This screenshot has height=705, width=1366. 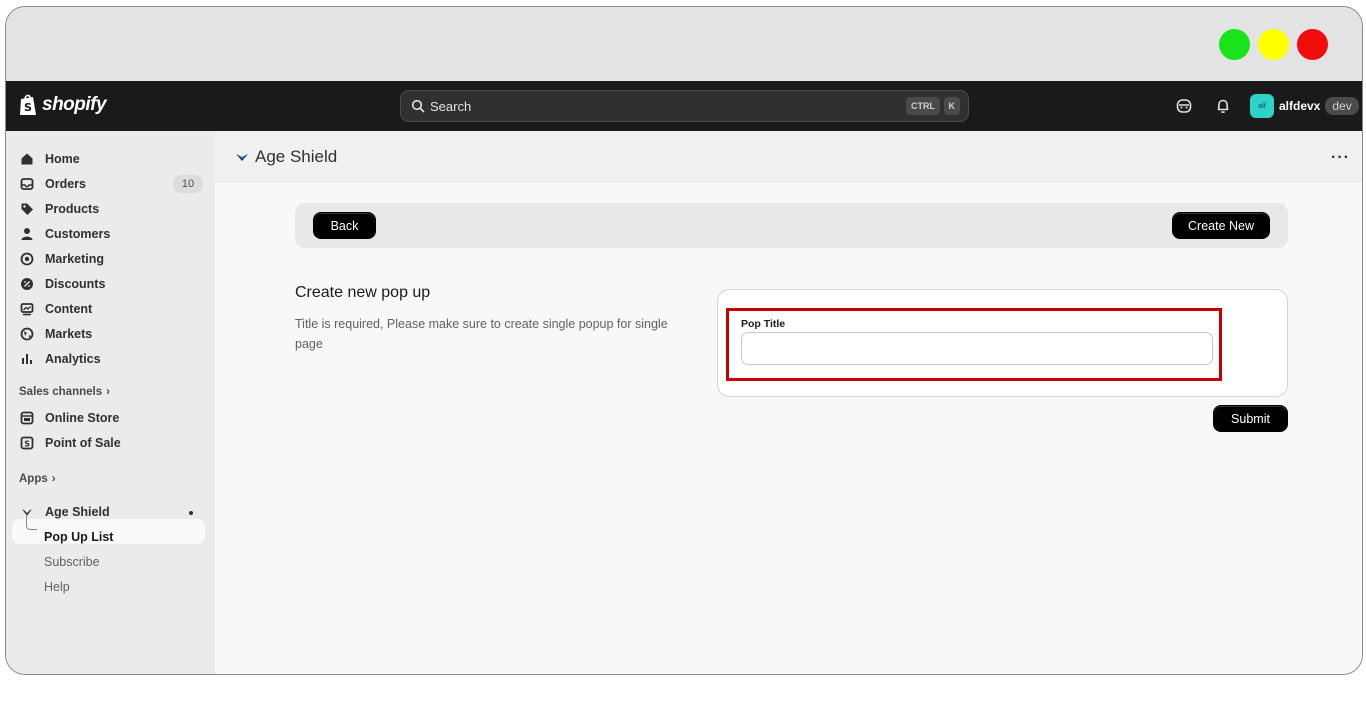 I want to click on pos-icon: S, so click(x=27, y=443).